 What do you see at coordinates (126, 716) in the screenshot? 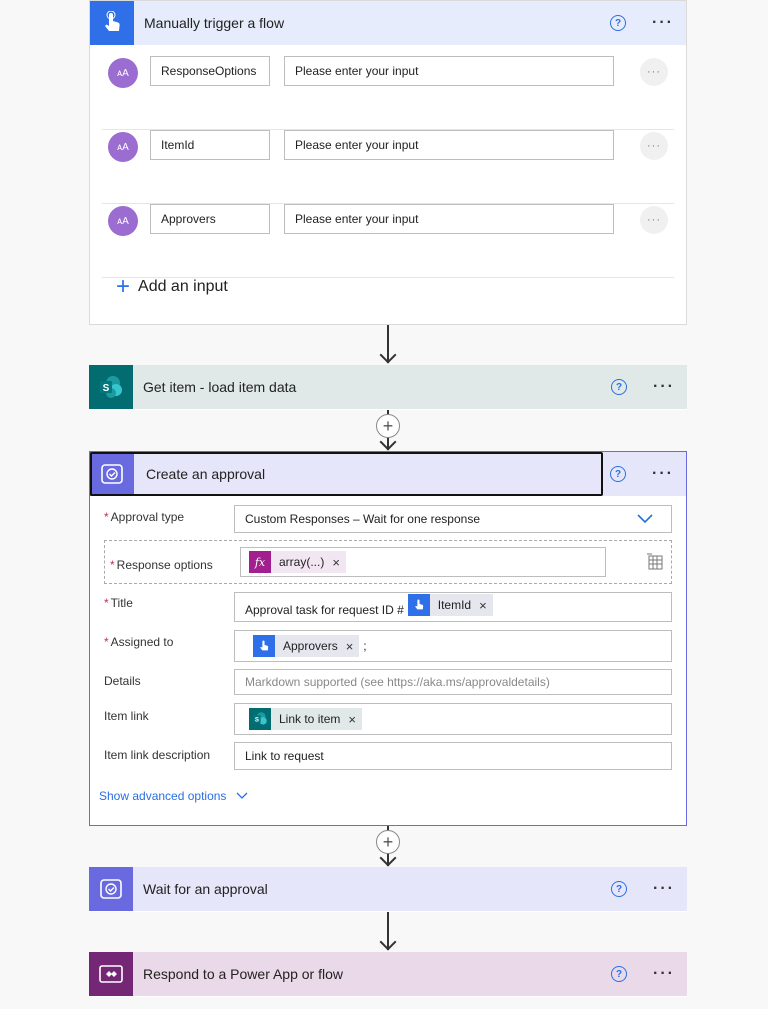
I see `item-link-label: Item link` at bounding box center [126, 716].